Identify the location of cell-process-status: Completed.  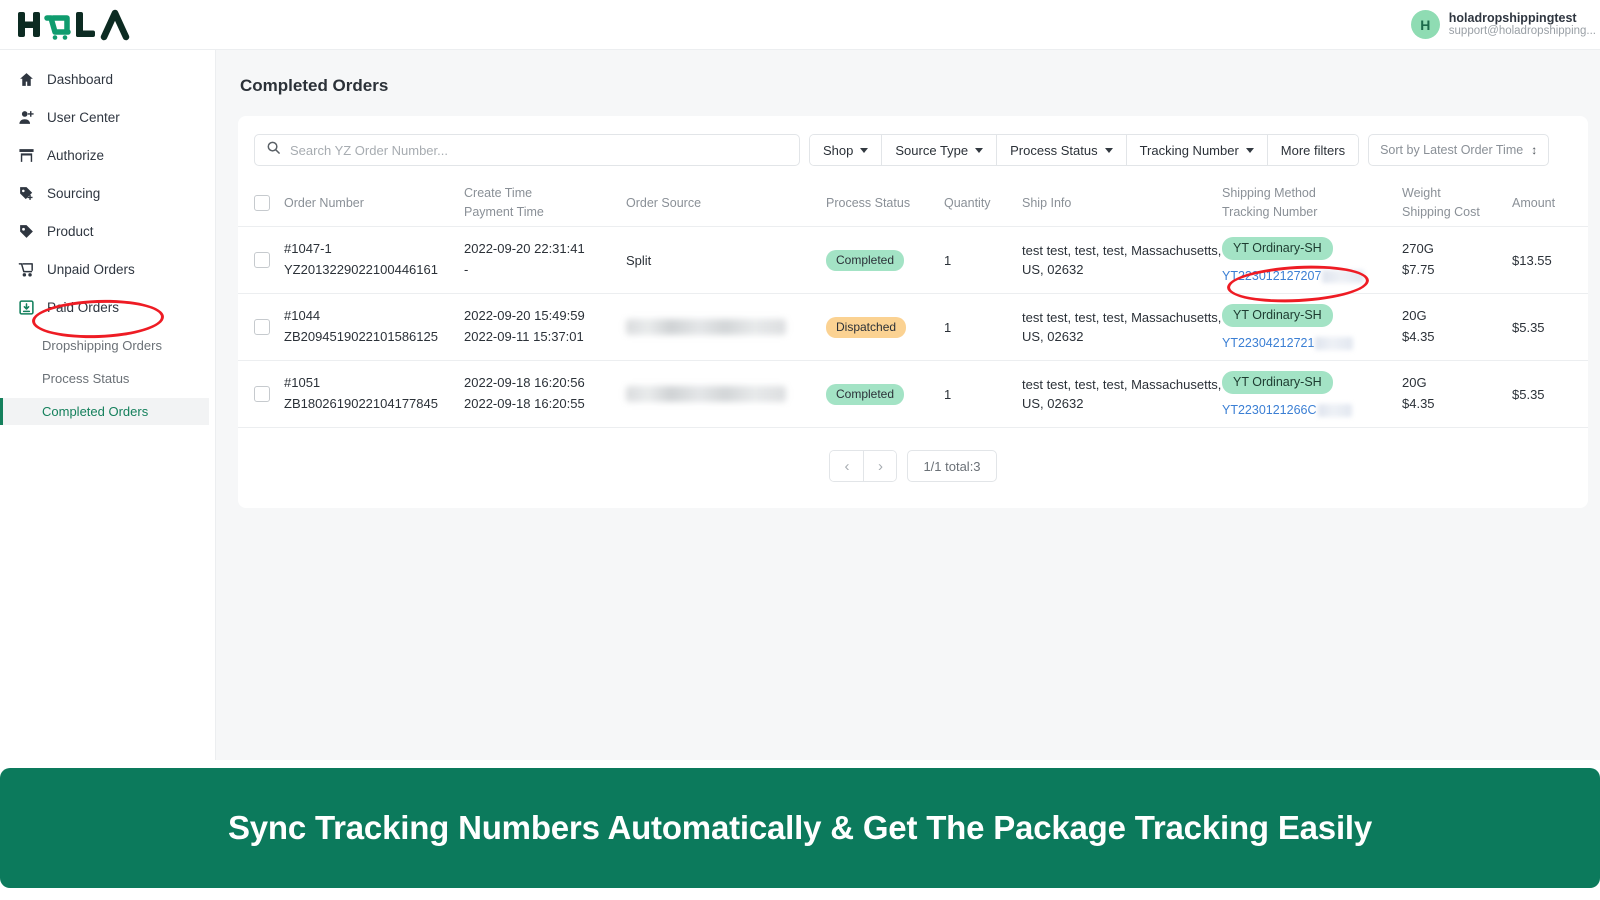
(885, 260).